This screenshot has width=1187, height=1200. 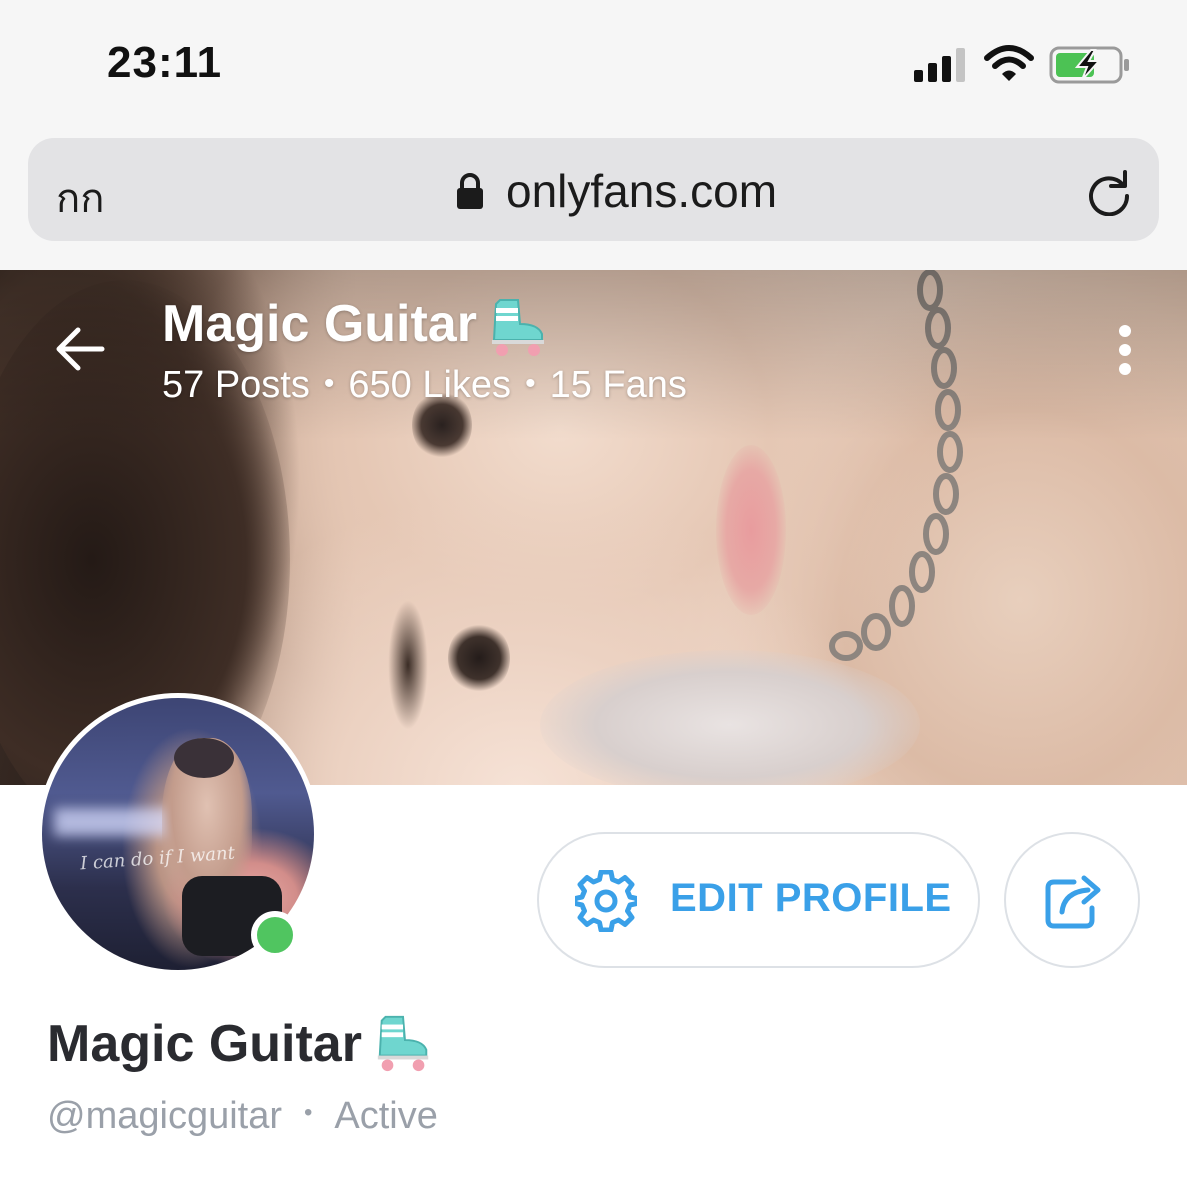 What do you see at coordinates (275, 935) in the screenshot?
I see `online-status-dot` at bounding box center [275, 935].